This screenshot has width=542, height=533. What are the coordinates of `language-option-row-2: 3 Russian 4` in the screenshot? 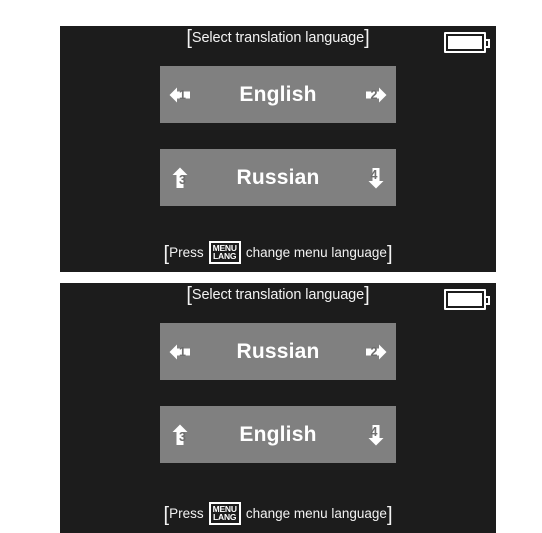 It's located at (278, 177).